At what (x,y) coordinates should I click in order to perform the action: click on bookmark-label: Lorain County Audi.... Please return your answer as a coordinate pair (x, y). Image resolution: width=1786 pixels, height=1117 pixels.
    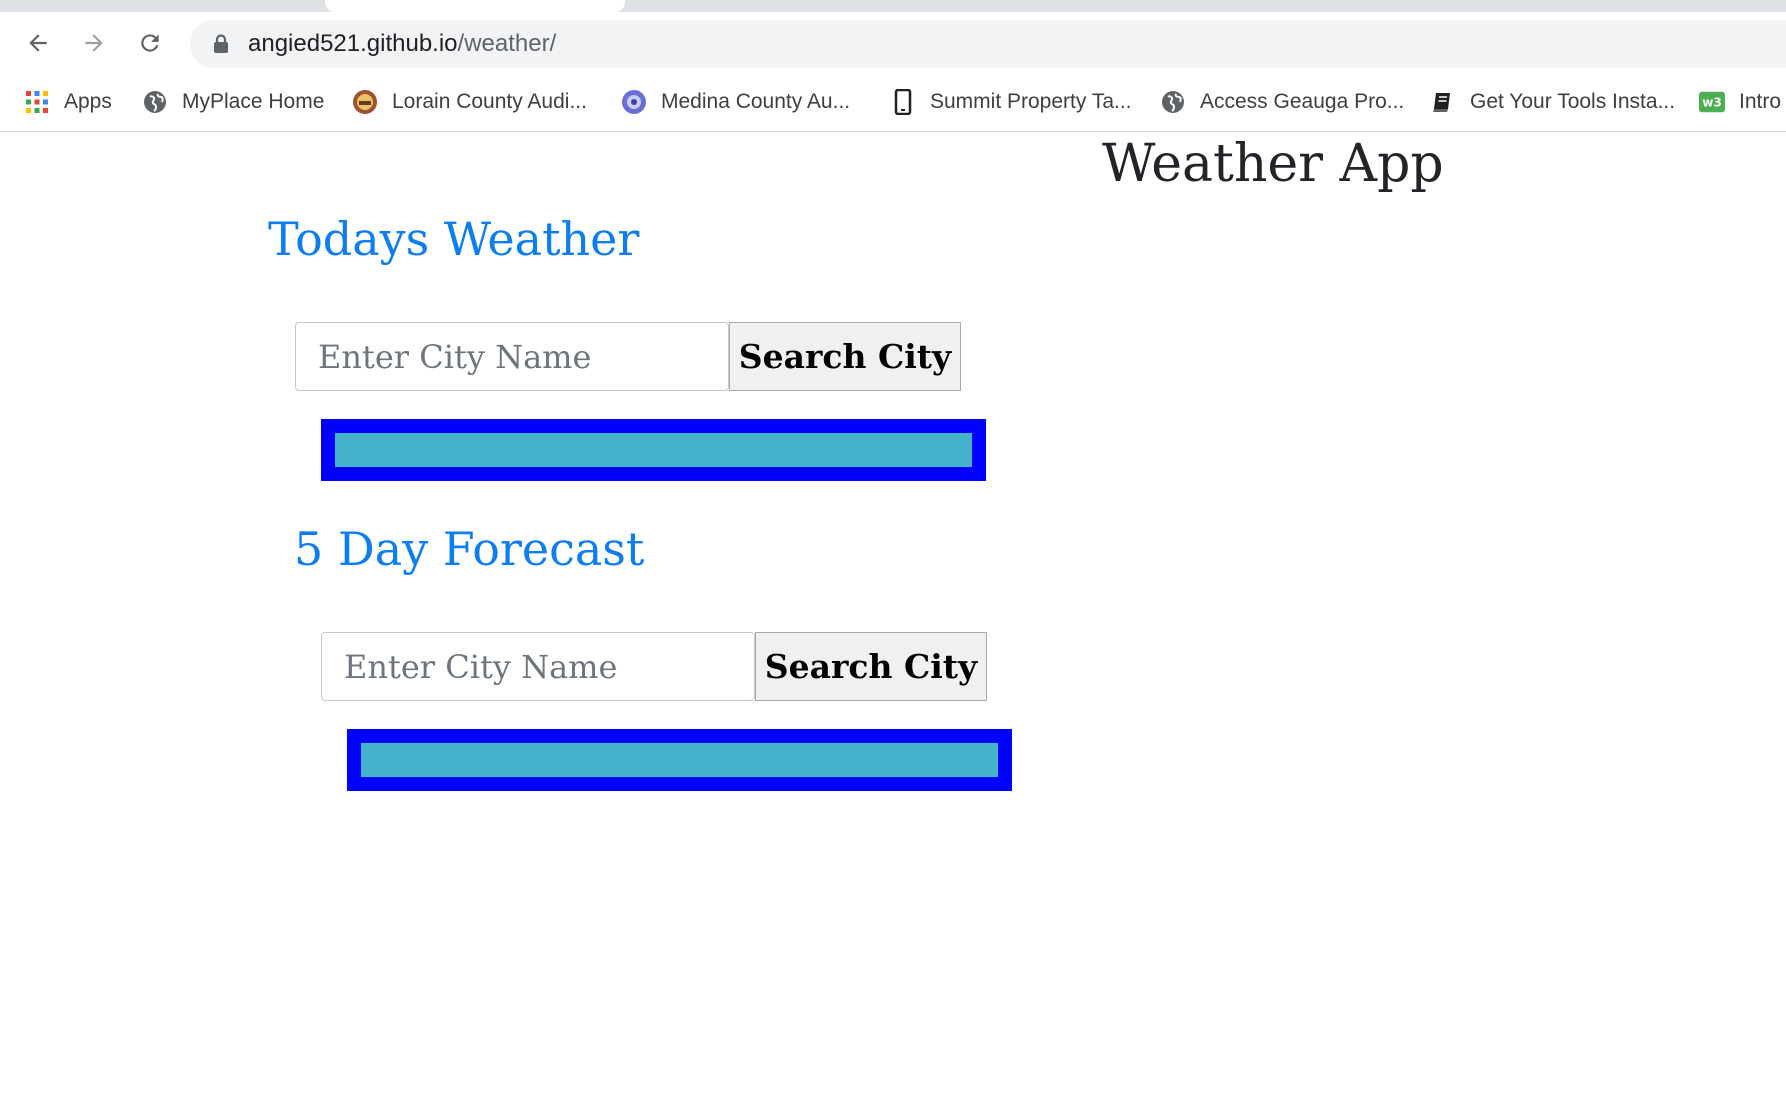
    Looking at the image, I should click on (489, 101).